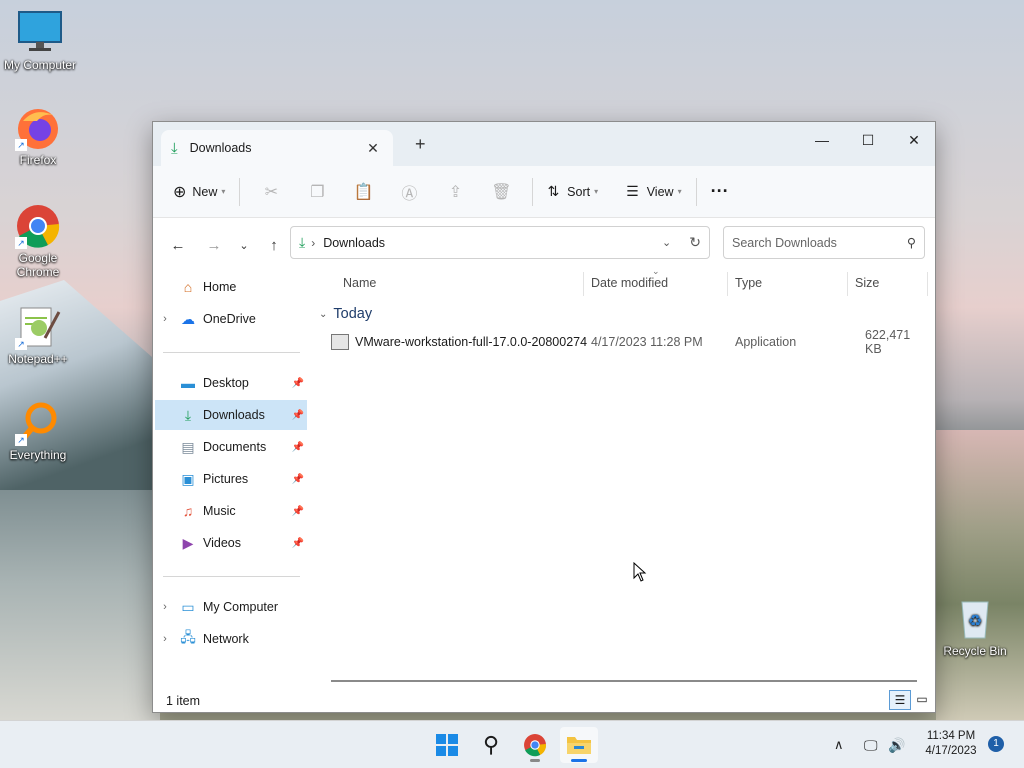 The height and width of the screenshot is (768, 1024). What do you see at coordinates (231, 319) in the screenshot?
I see `sidebar-item-onedrive: › ☁ OneDrive` at bounding box center [231, 319].